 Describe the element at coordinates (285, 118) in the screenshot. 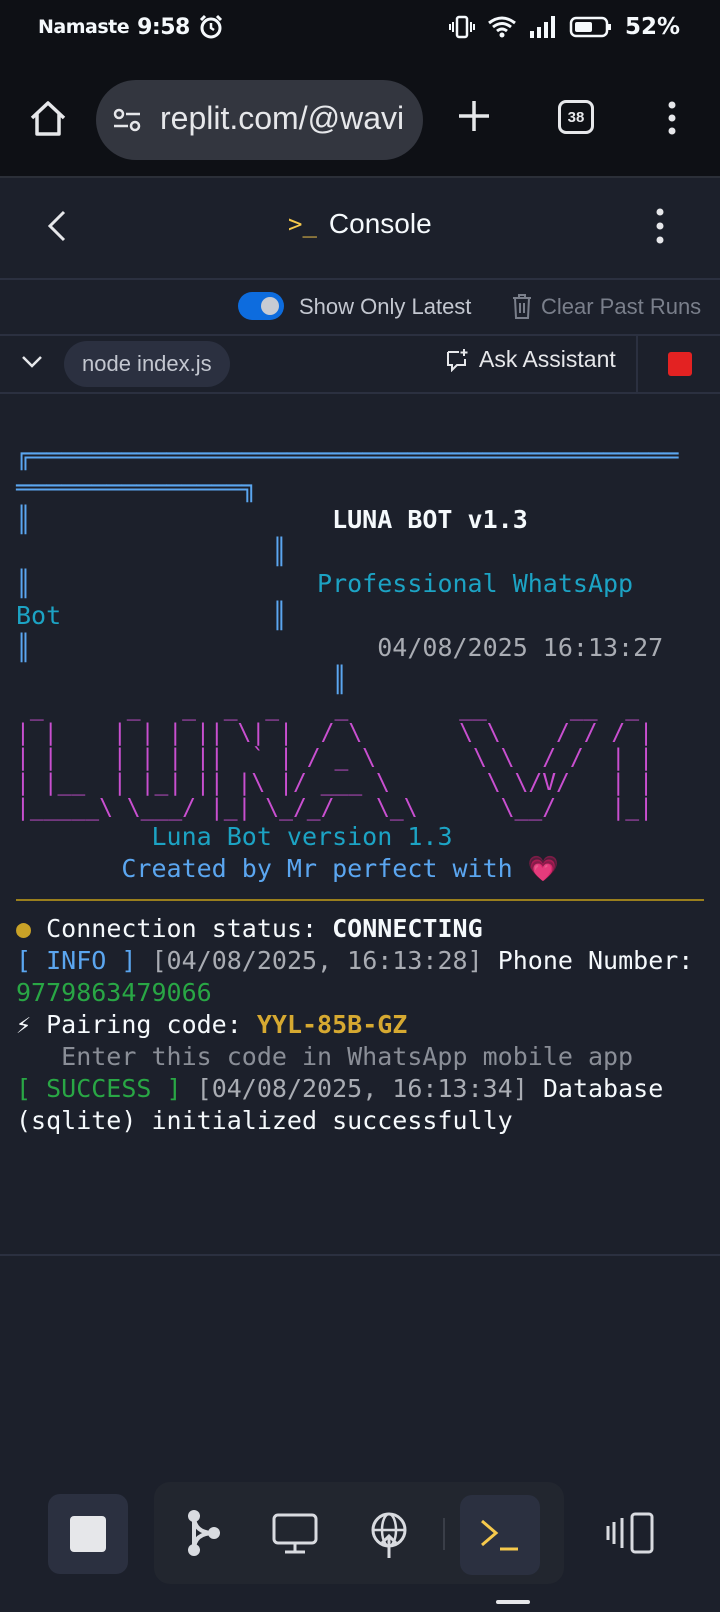

I see `url-text: replit.com/@wavi` at that location.